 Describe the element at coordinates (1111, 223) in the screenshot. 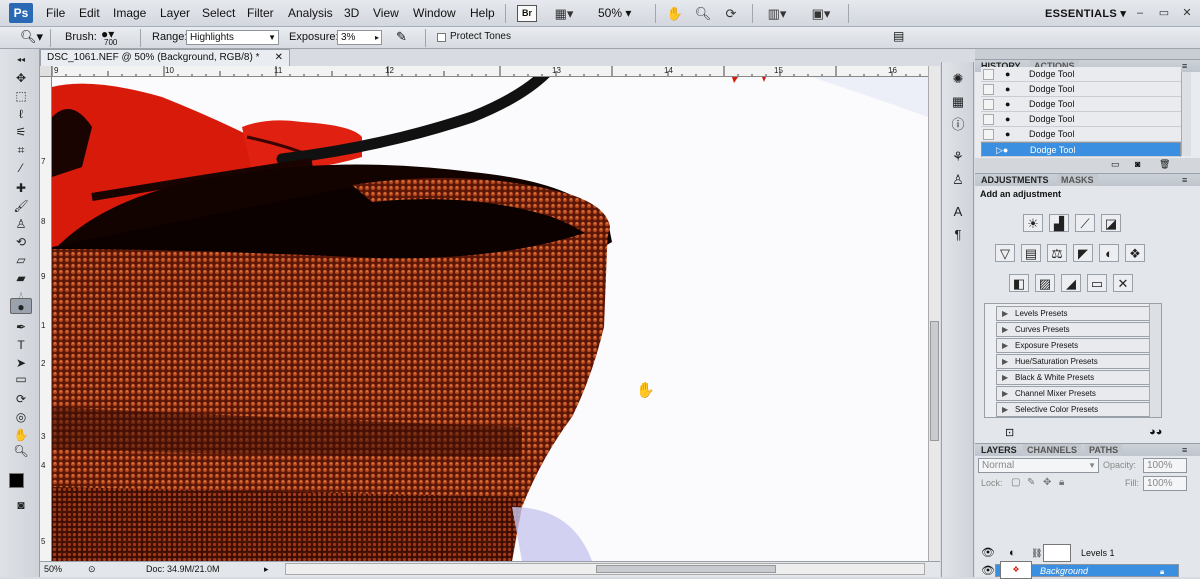

I see `exposure-icon: ◪` at that location.